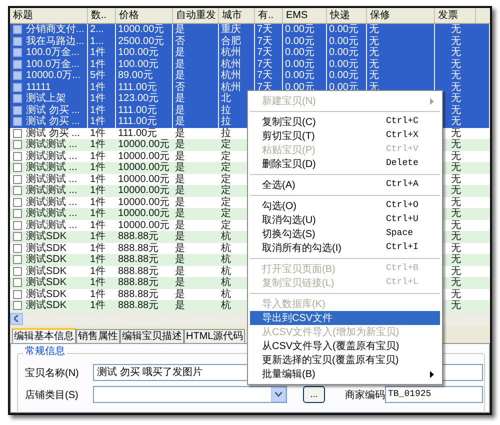 Image resolution: width=500 pixels, height=425 pixels. Describe the element at coordinates (365, 396) in the screenshot. I see `field-label: 商家编码` at that location.